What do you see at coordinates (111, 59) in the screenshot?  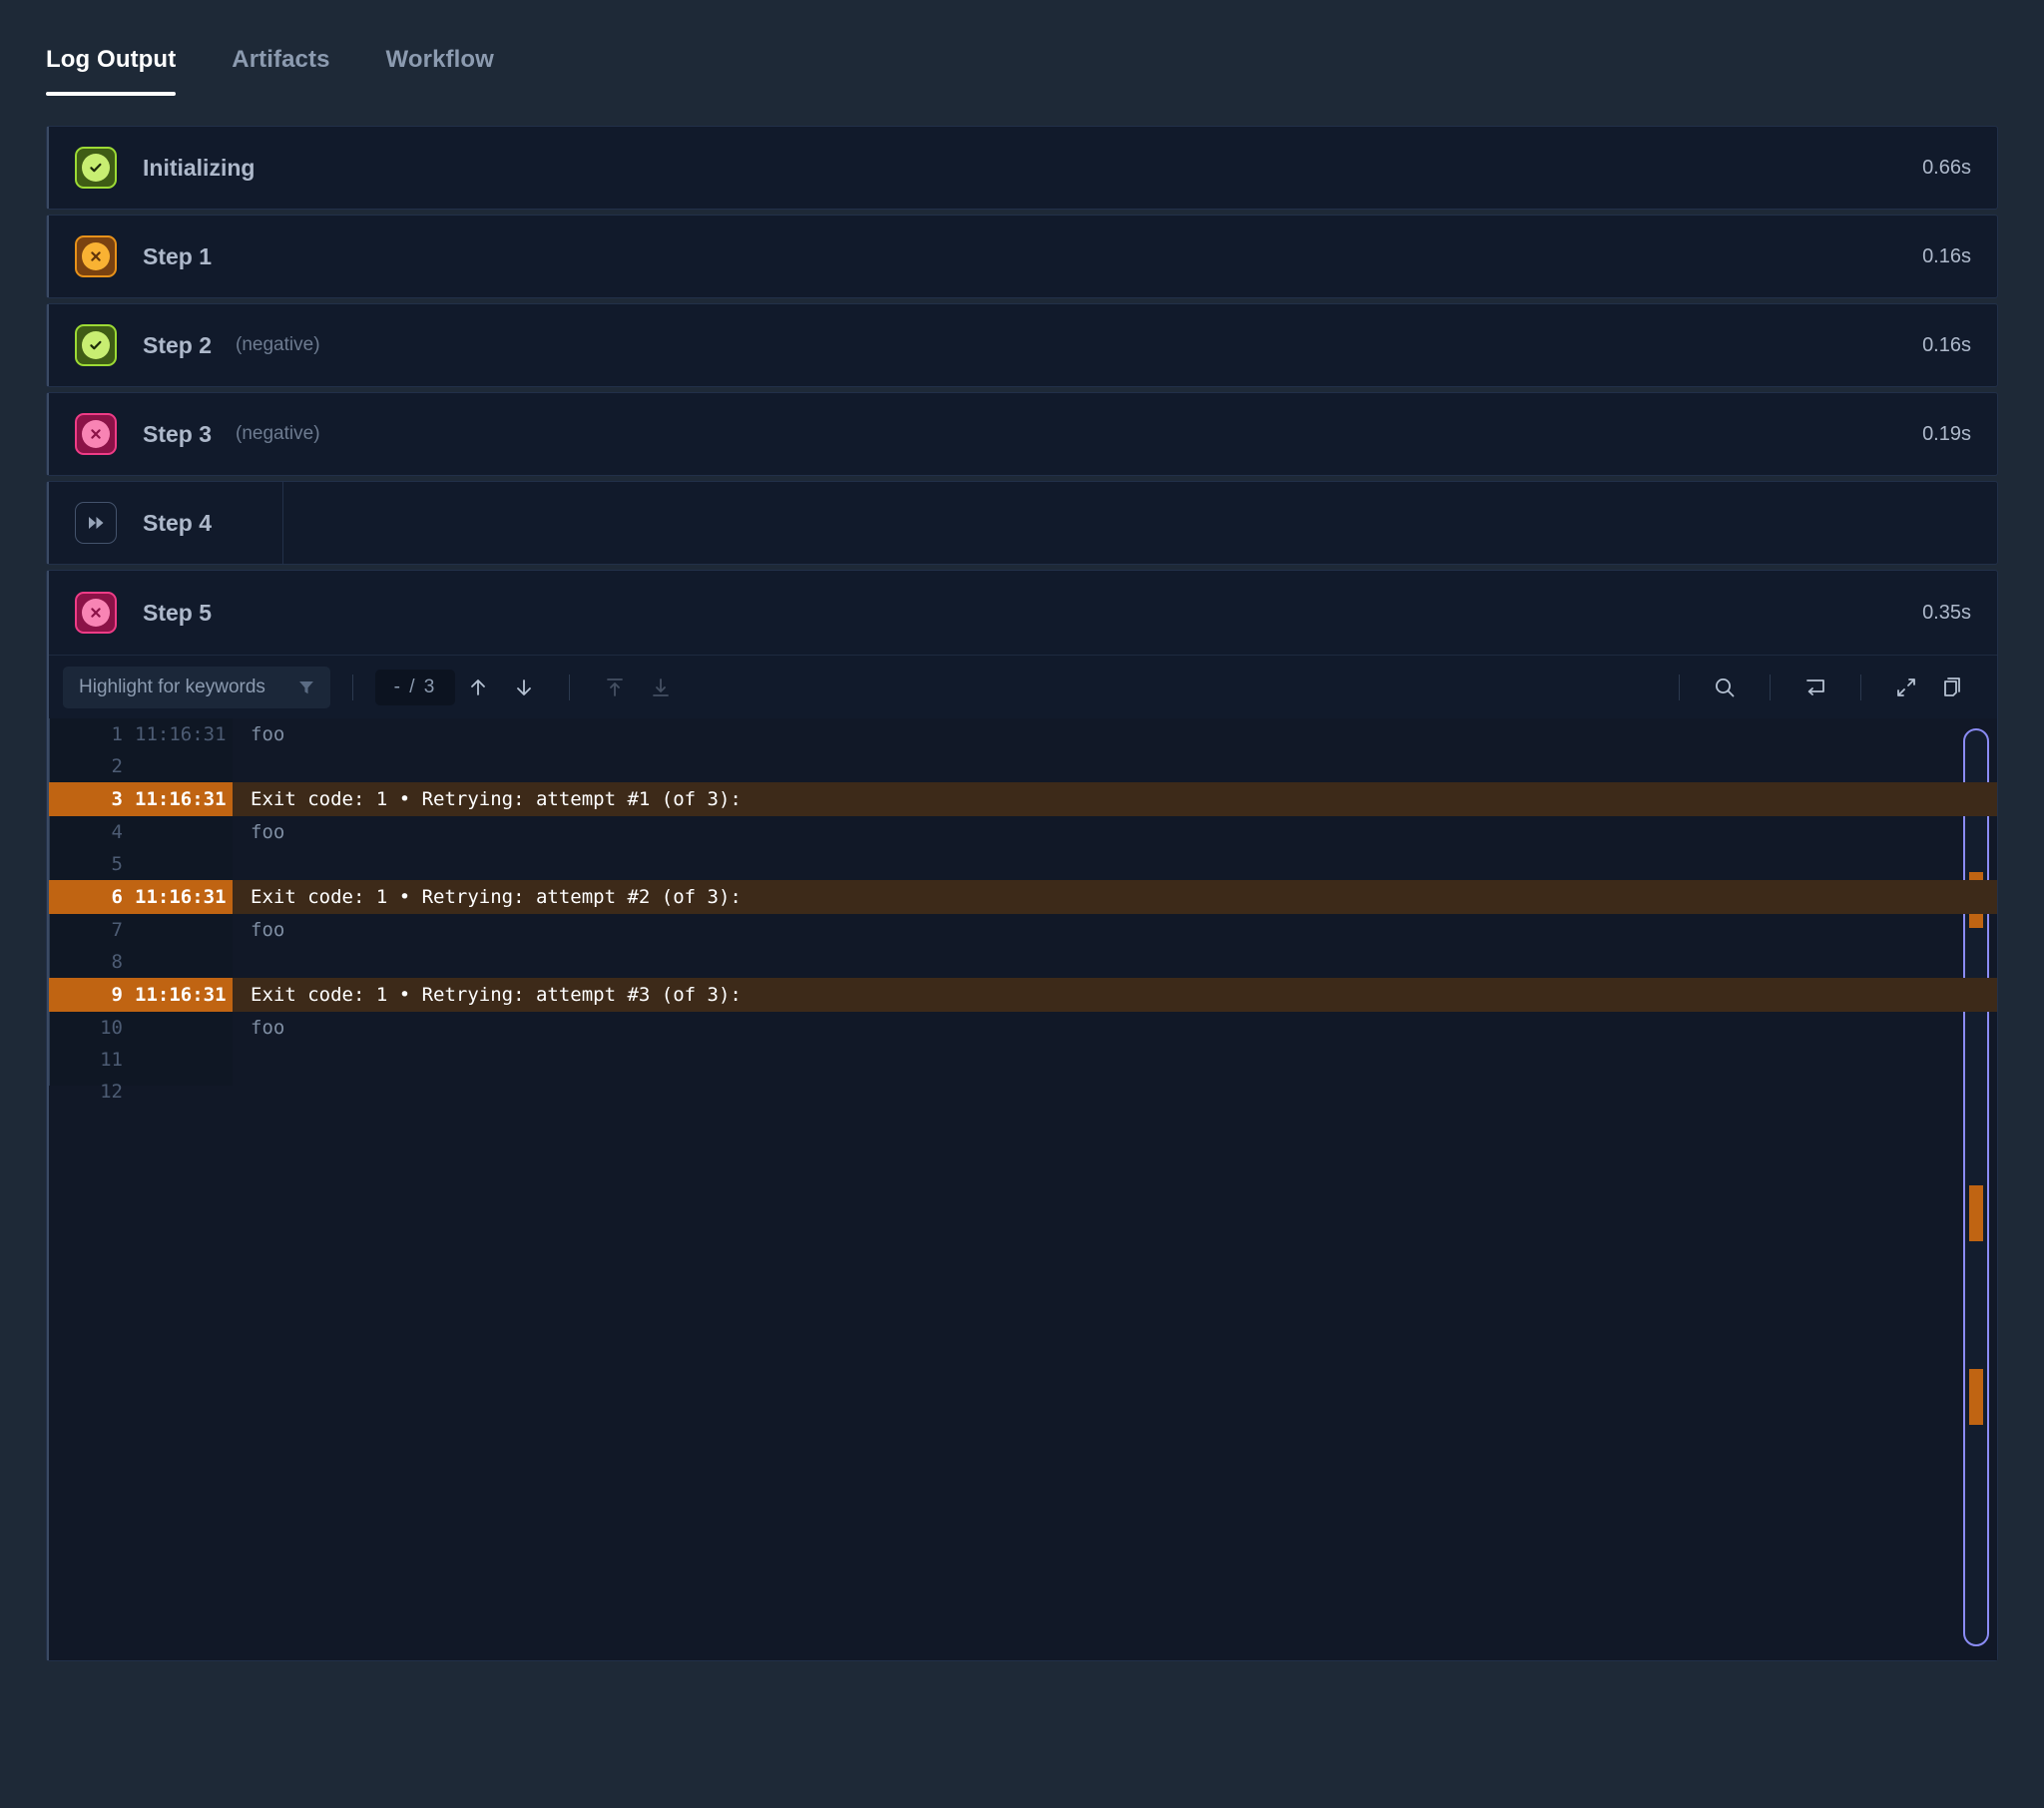 I see `tab-label: Log Output` at bounding box center [111, 59].